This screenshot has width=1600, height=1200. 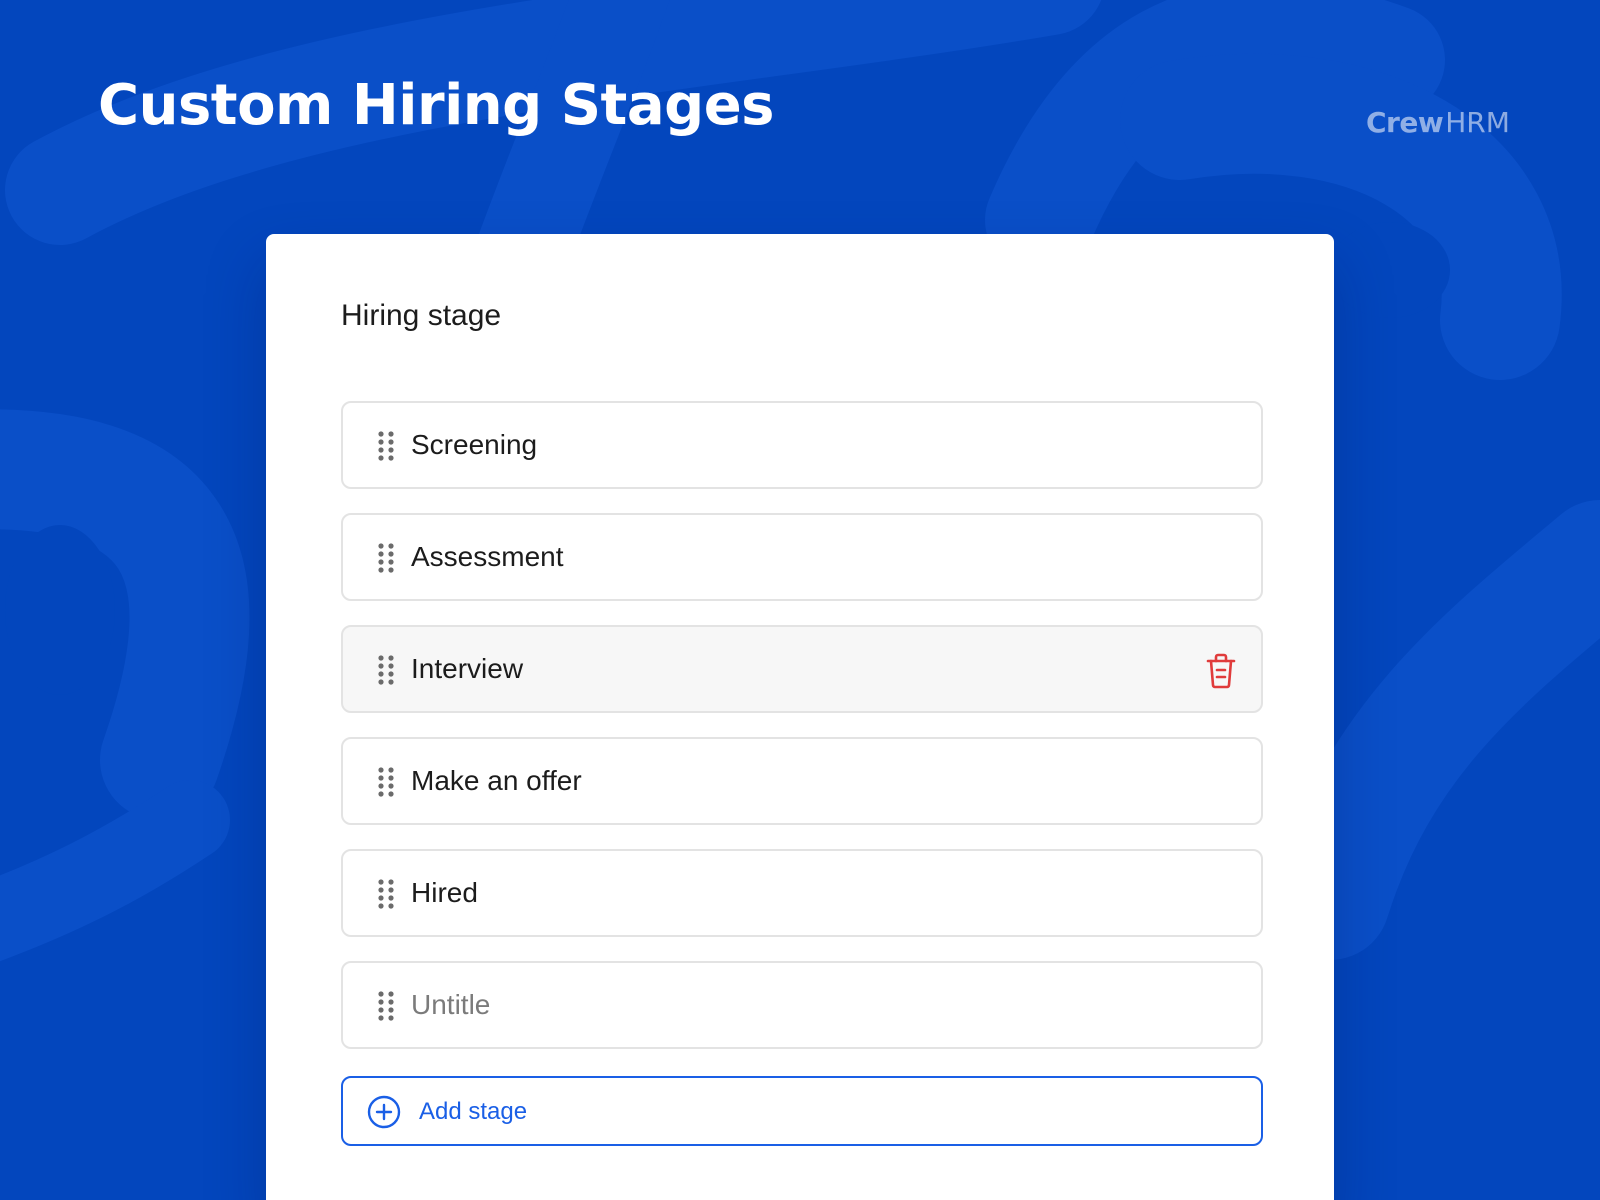 What do you see at coordinates (473, 1111) in the screenshot?
I see `add-stage-label: Add stage` at bounding box center [473, 1111].